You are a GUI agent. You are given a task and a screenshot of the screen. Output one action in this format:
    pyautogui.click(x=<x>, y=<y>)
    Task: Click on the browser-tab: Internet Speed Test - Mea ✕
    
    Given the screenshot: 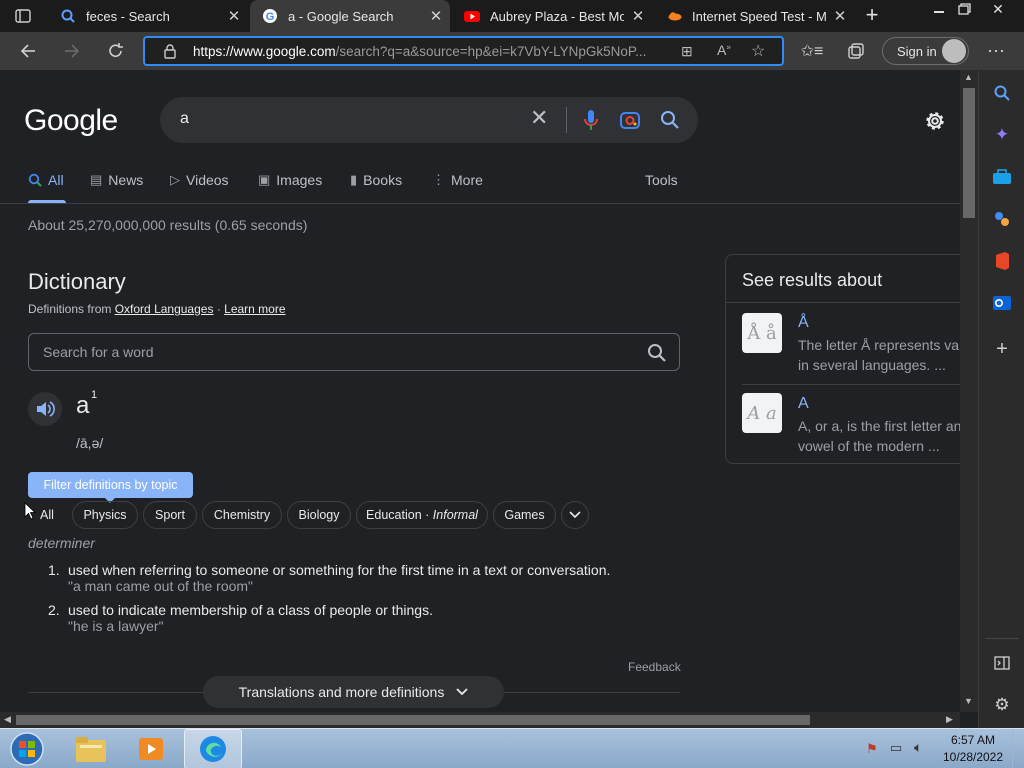 What is the action you would take?
    pyautogui.click(x=754, y=16)
    